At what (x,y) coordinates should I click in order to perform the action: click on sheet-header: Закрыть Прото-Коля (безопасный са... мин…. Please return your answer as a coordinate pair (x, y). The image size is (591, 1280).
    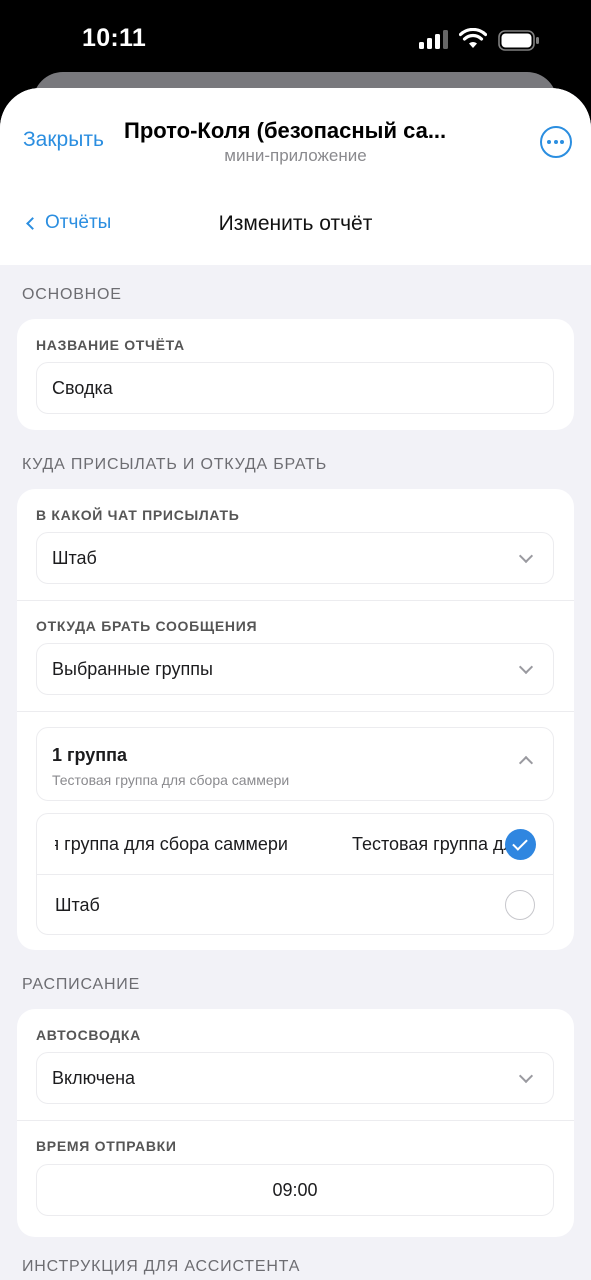
    Looking at the image, I should click on (295, 176).